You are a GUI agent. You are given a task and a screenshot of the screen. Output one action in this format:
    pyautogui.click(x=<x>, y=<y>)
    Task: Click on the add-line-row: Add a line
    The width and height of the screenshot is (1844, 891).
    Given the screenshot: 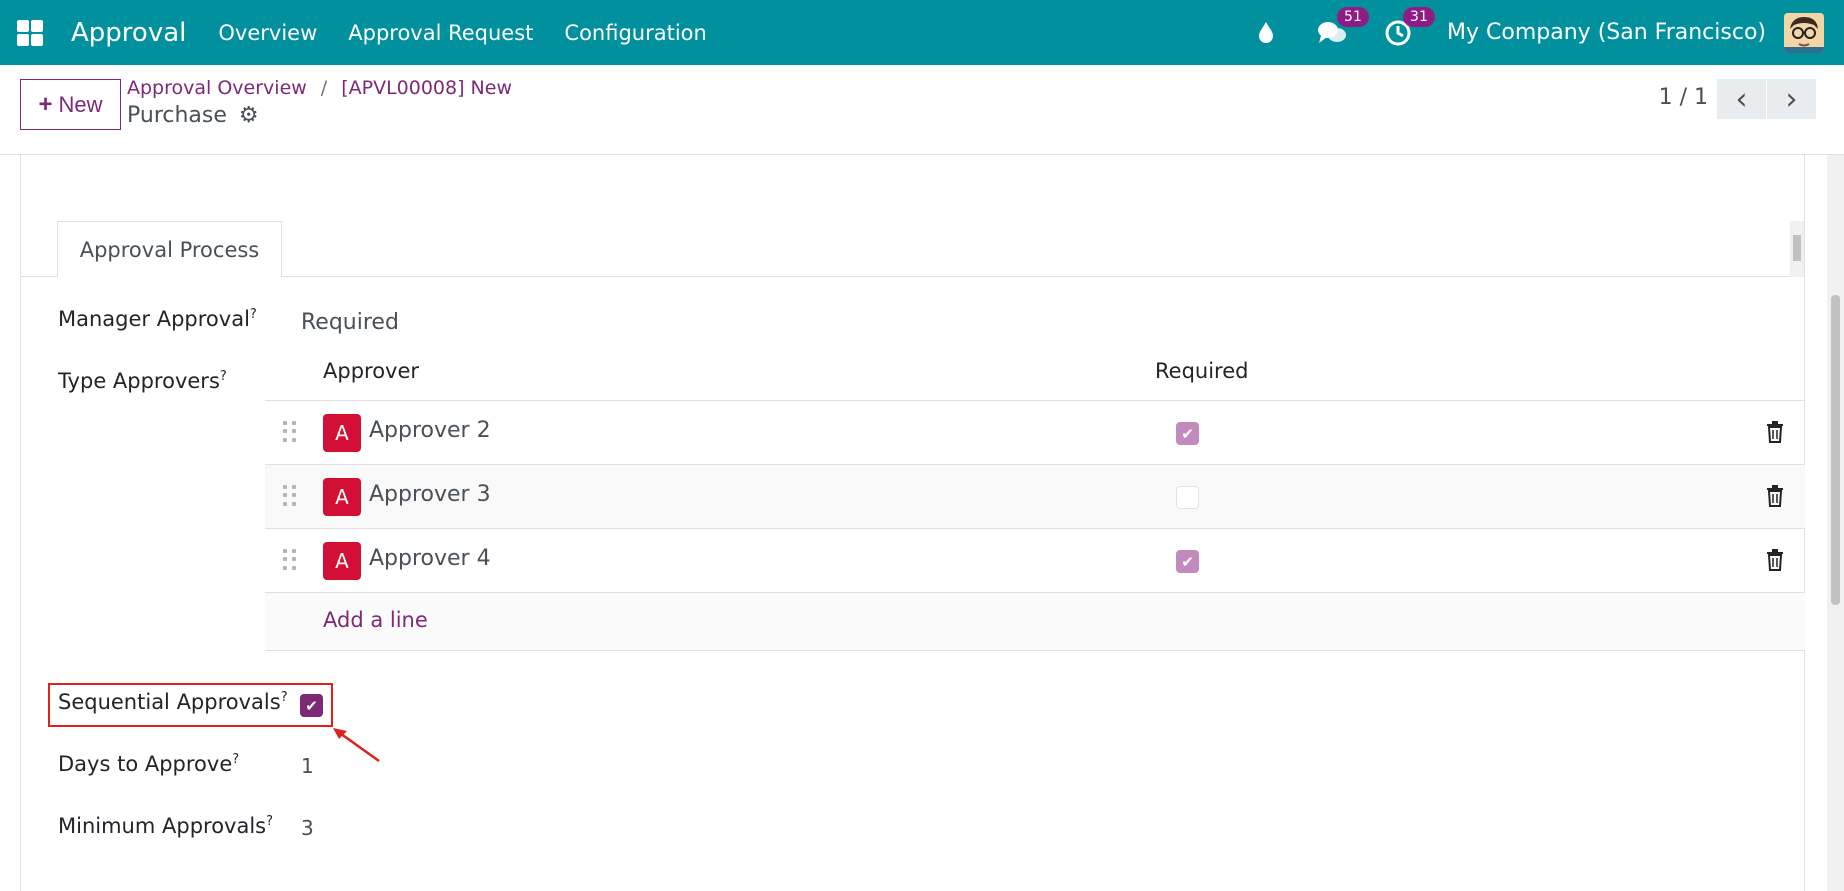 What is the action you would take?
    pyautogui.click(x=1035, y=622)
    